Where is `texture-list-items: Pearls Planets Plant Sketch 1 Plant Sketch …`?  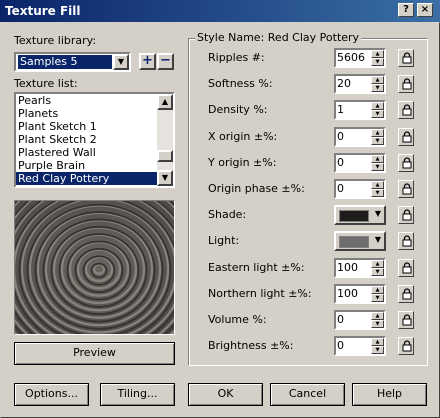
texture-list-items: Pearls Planets Plant Sketch 1 Plant Sketch … is located at coordinates (94, 140).